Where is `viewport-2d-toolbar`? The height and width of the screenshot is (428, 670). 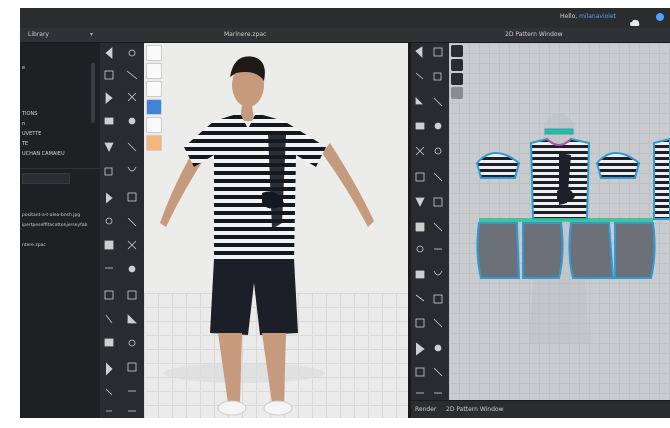 viewport-2d-toolbar is located at coordinates (458, 73).